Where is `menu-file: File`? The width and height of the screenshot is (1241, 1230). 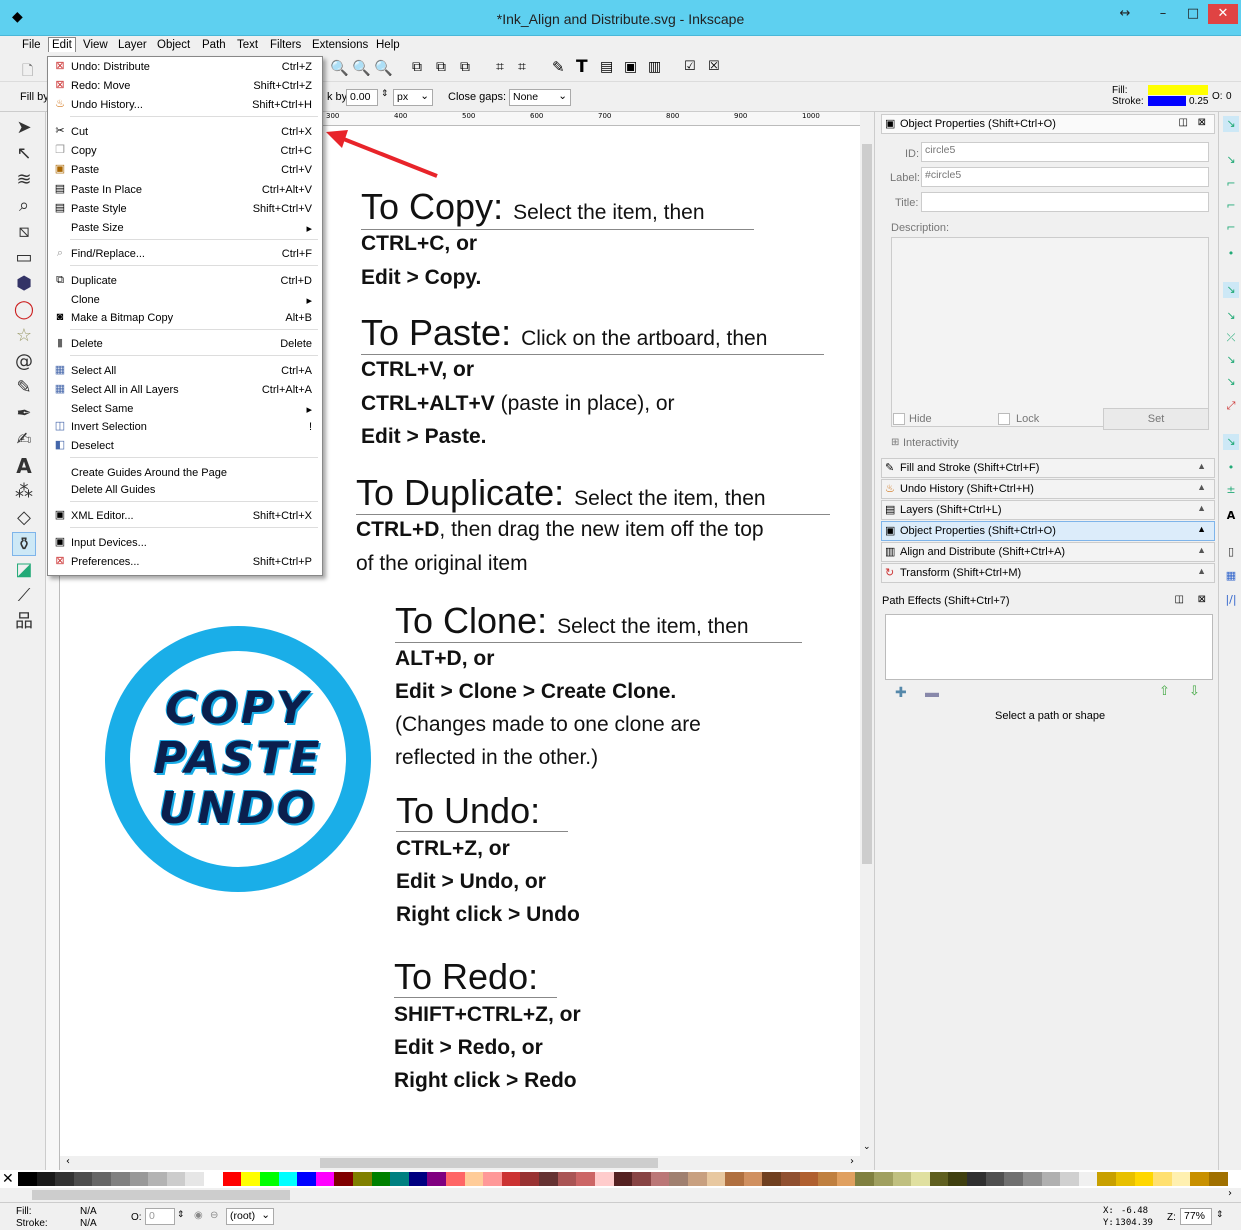 menu-file: File is located at coordinates (31, 45).